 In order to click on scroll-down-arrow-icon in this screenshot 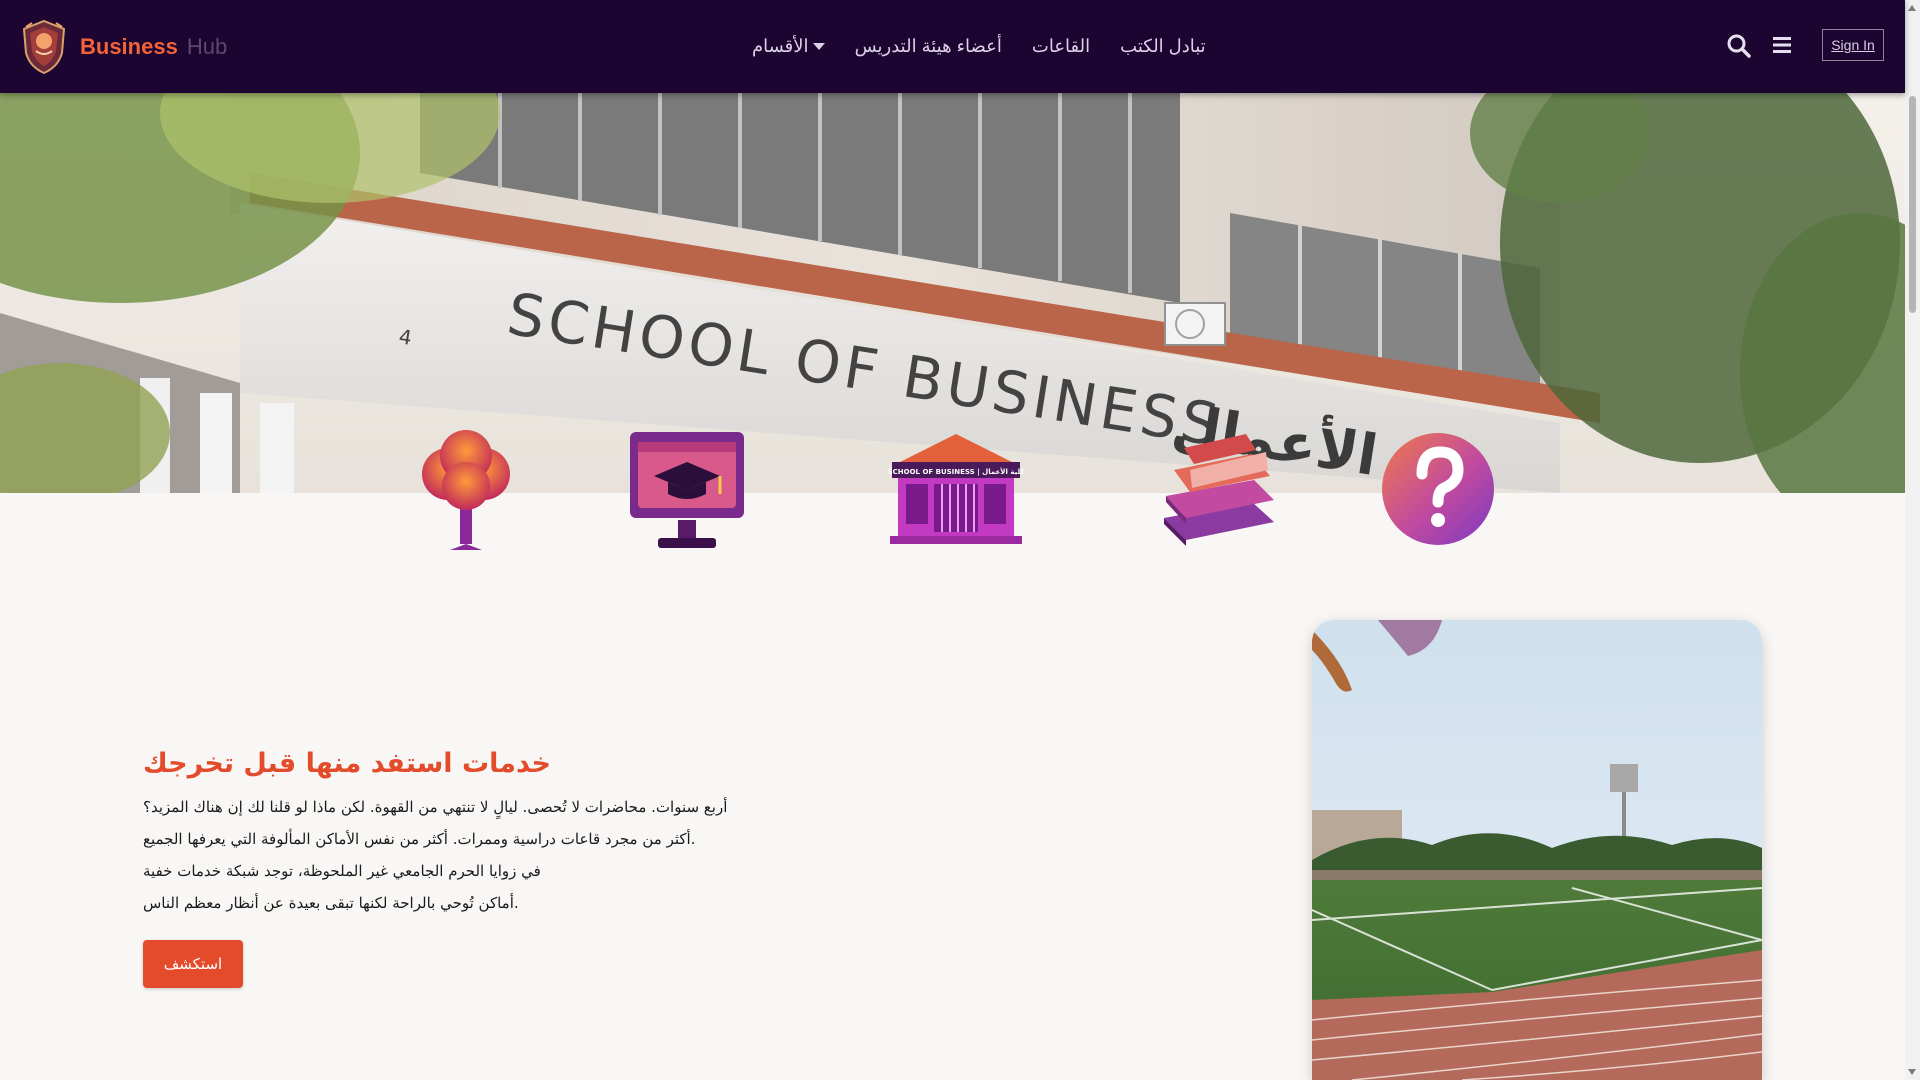, I will do `click(1912, 1072)`.